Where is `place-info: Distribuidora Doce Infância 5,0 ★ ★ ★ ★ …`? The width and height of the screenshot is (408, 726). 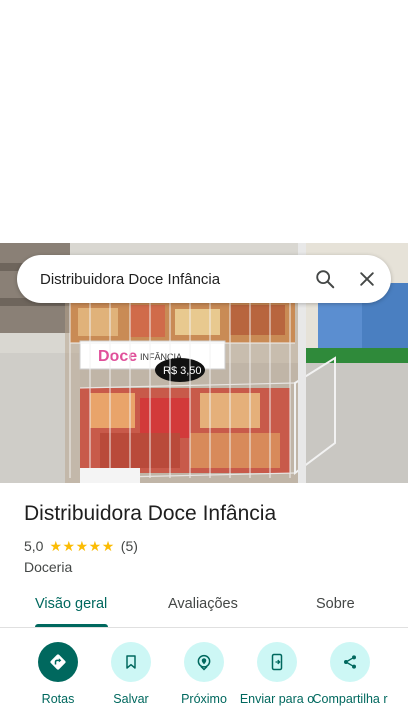 place-info: Distribuidora Doce Infância 5,0 ★ ★ ★ ★ … is located at coordinates (209, 537).